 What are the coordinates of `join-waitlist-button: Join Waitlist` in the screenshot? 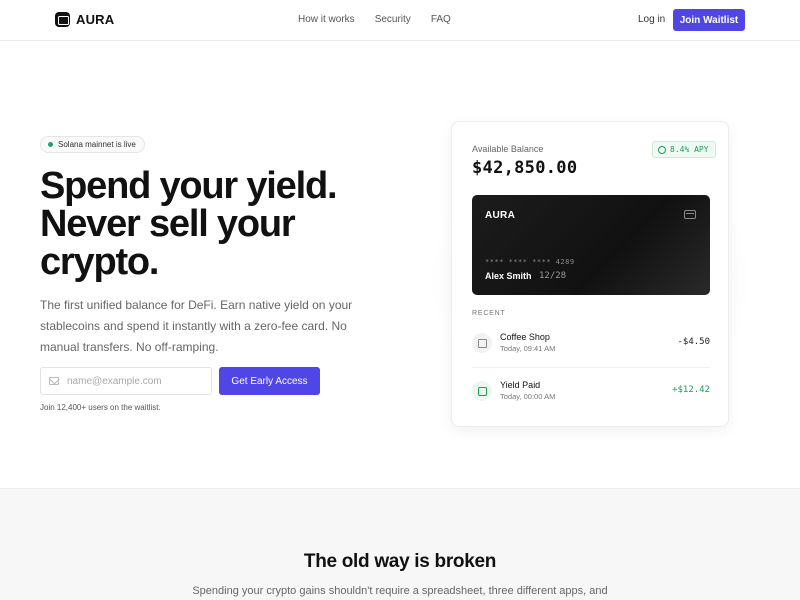 It's located at (709, 20).